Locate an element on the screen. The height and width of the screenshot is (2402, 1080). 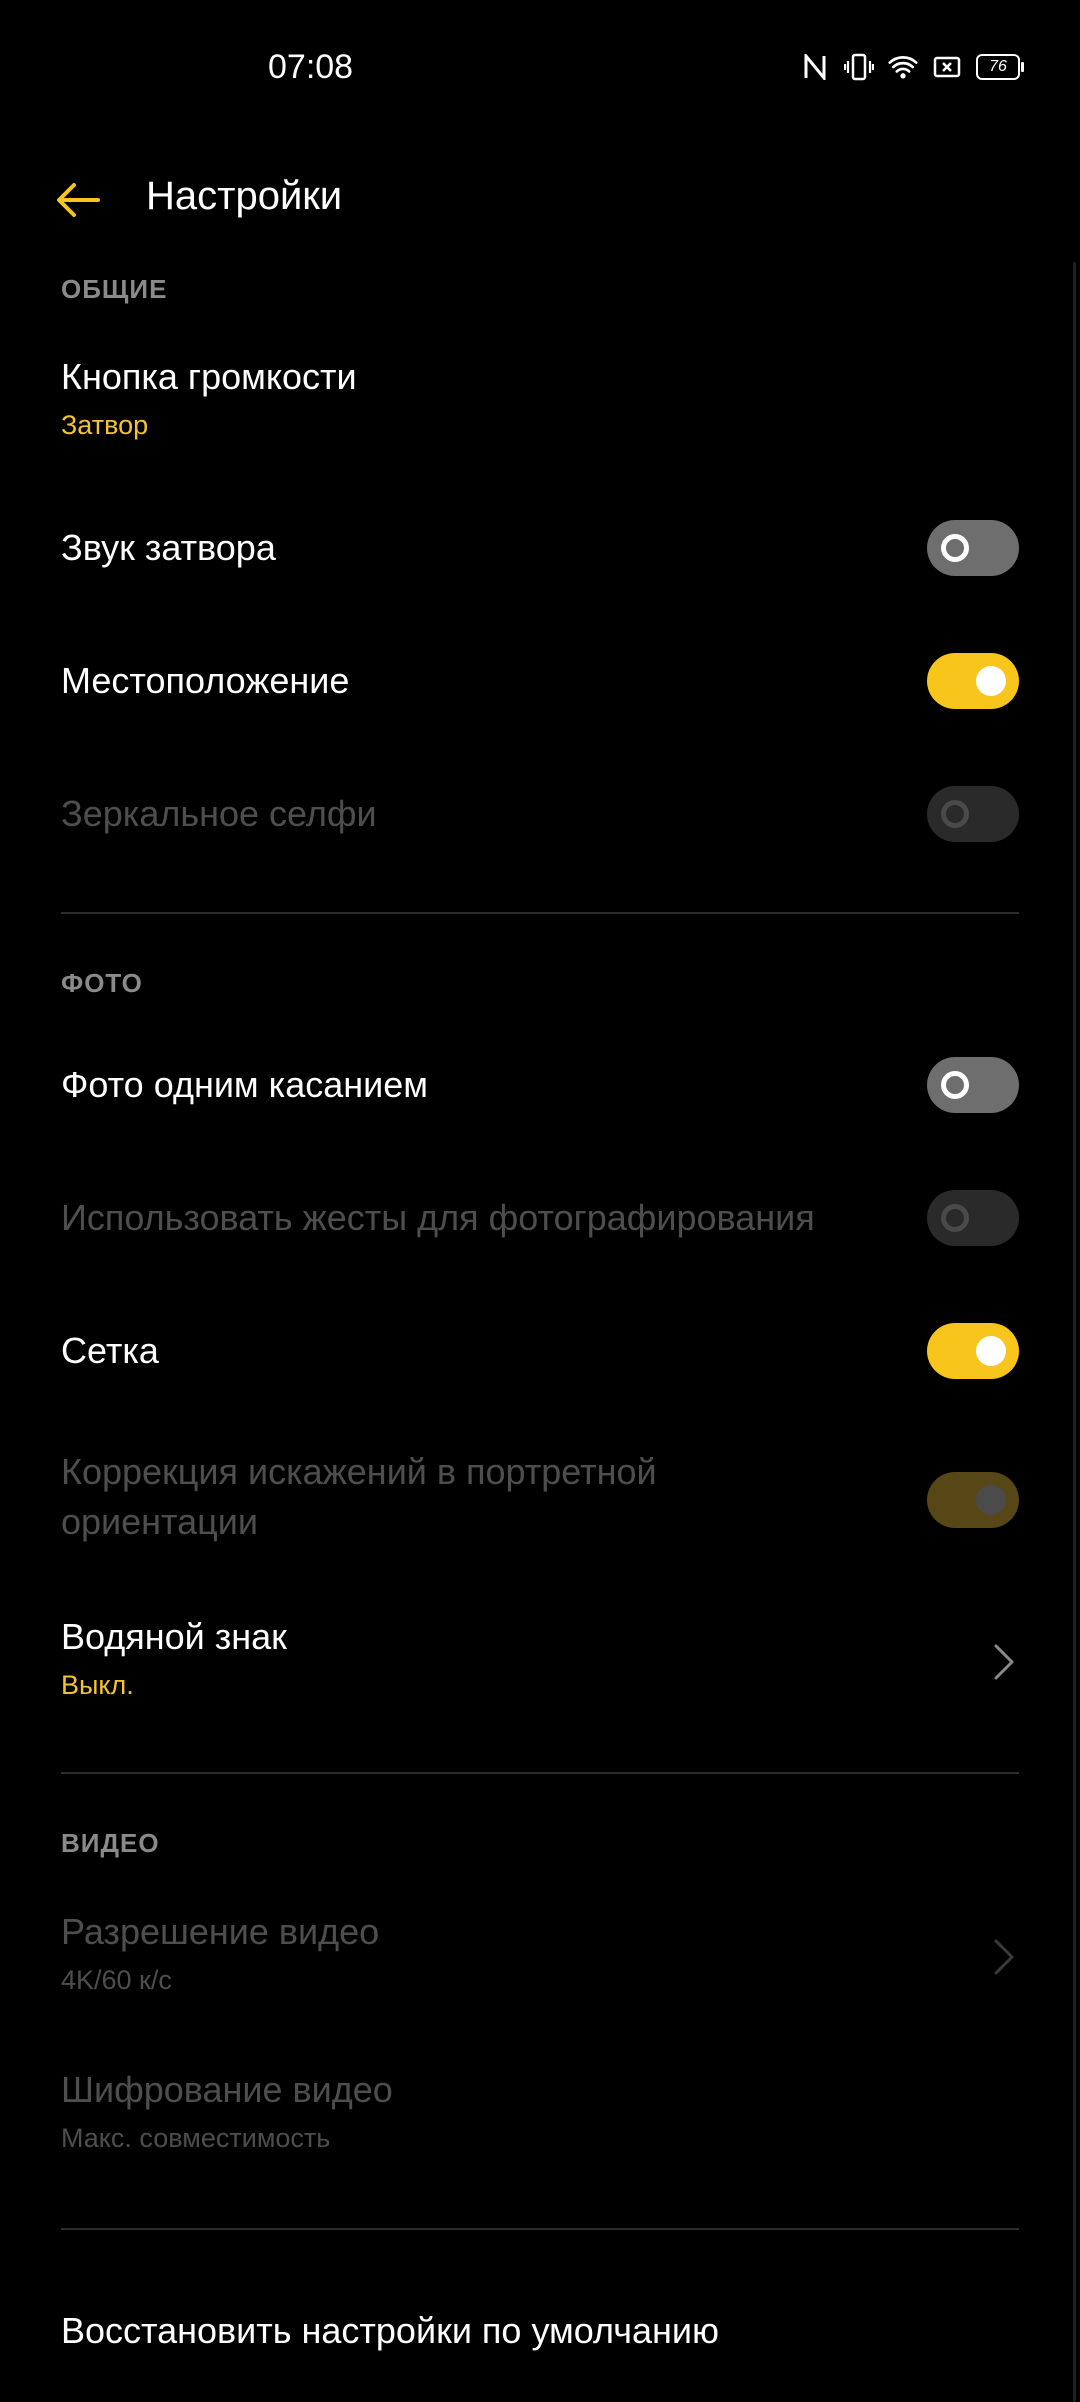
wifi-icon is located at coordinates (903, 67).